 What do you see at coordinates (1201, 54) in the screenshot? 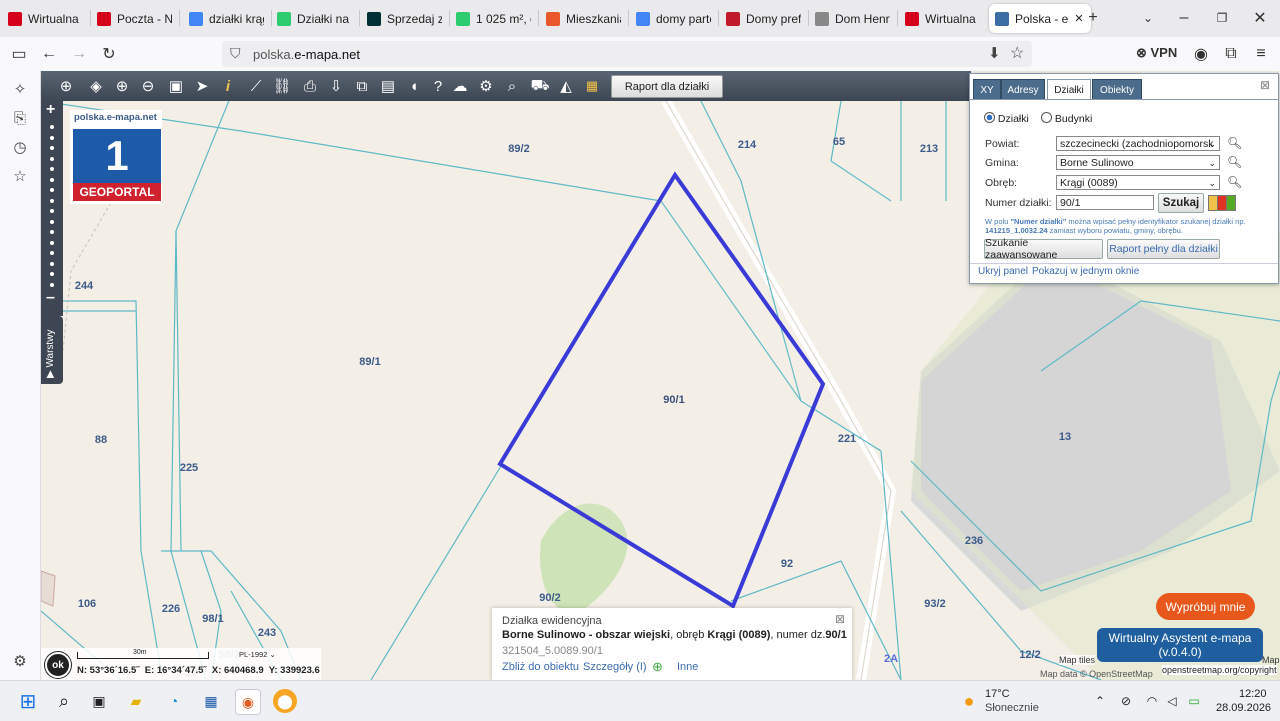
I see `account-icon: ◉` at bounding box center [1201, 54].